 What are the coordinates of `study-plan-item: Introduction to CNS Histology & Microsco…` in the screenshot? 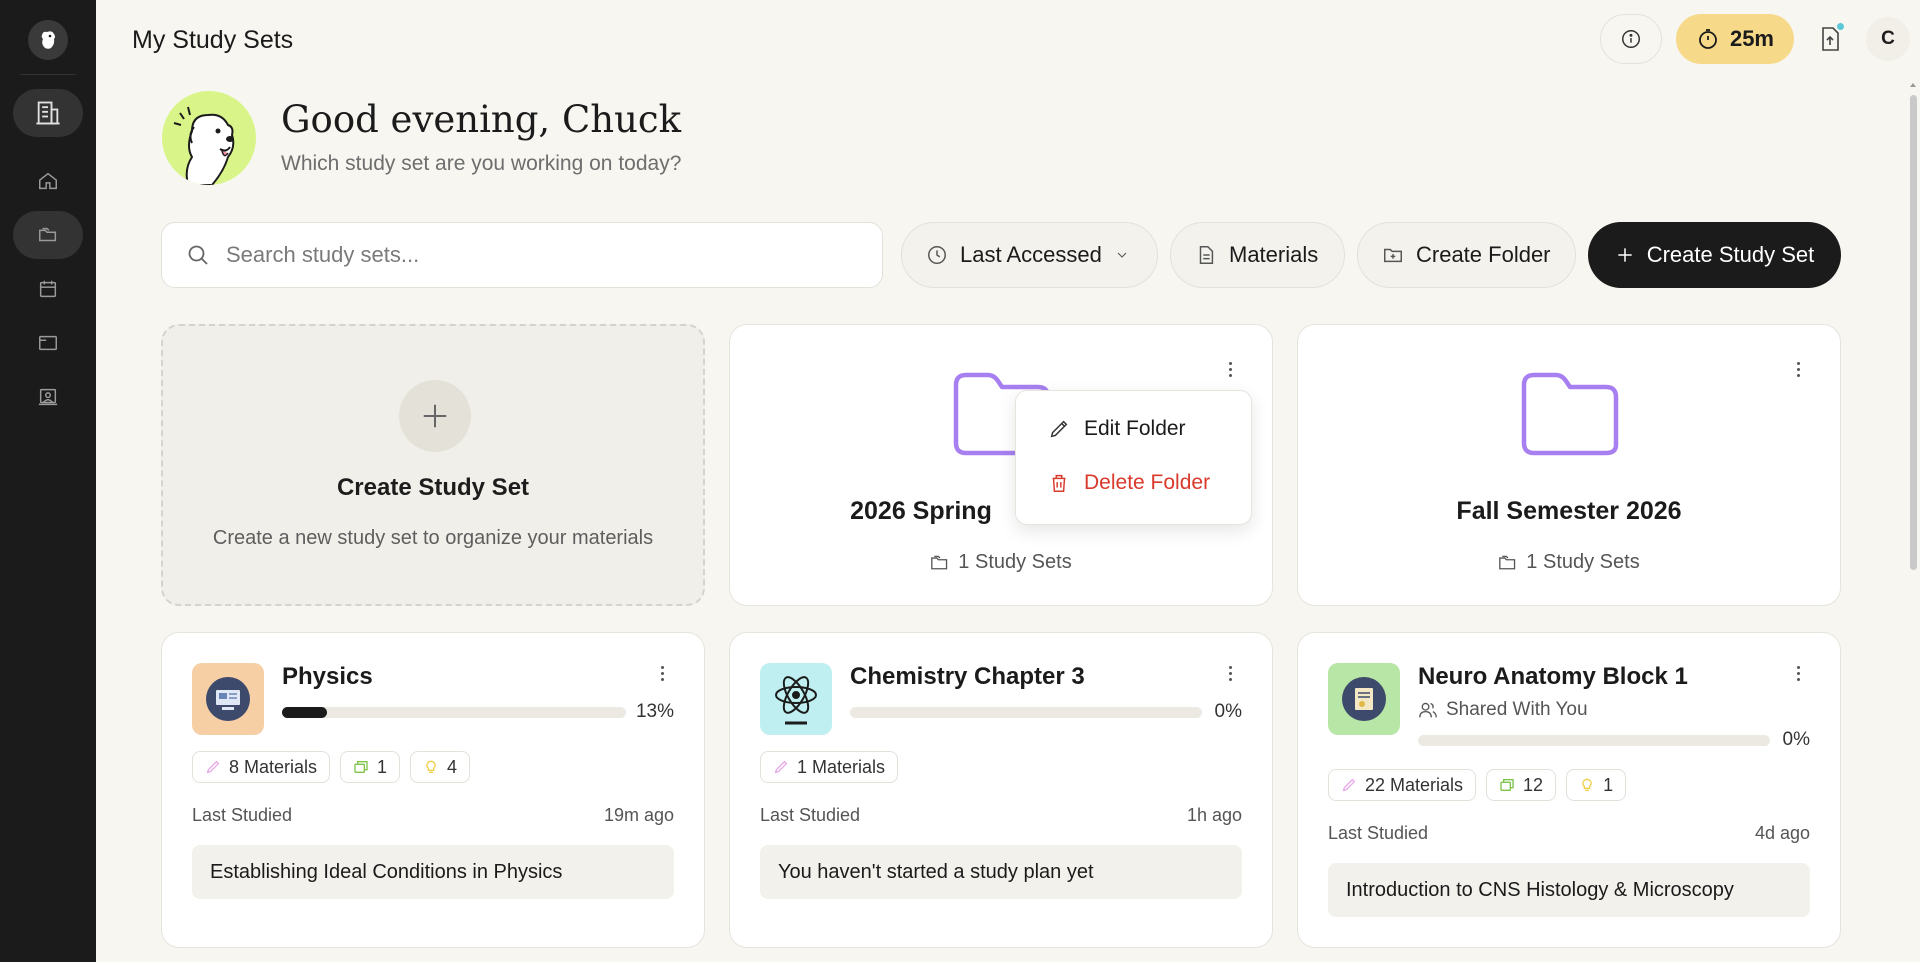 It's located at (1569, 890).